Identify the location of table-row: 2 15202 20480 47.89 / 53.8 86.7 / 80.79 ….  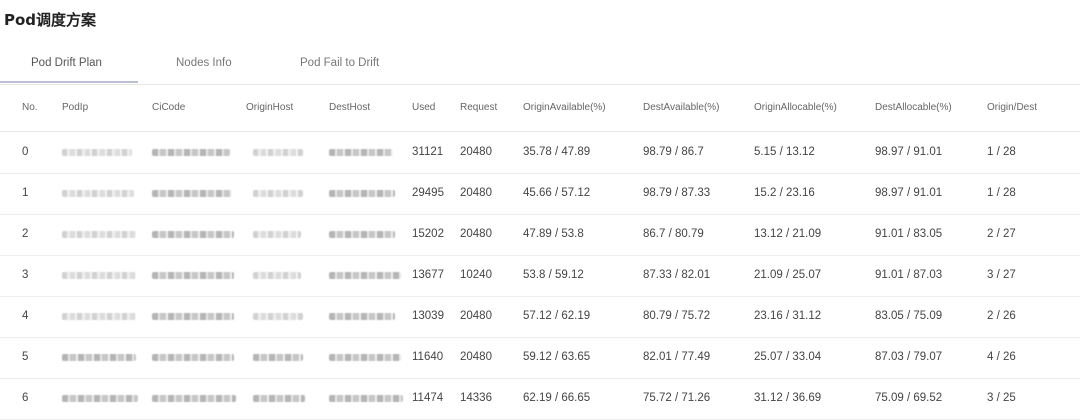
(540, 235).